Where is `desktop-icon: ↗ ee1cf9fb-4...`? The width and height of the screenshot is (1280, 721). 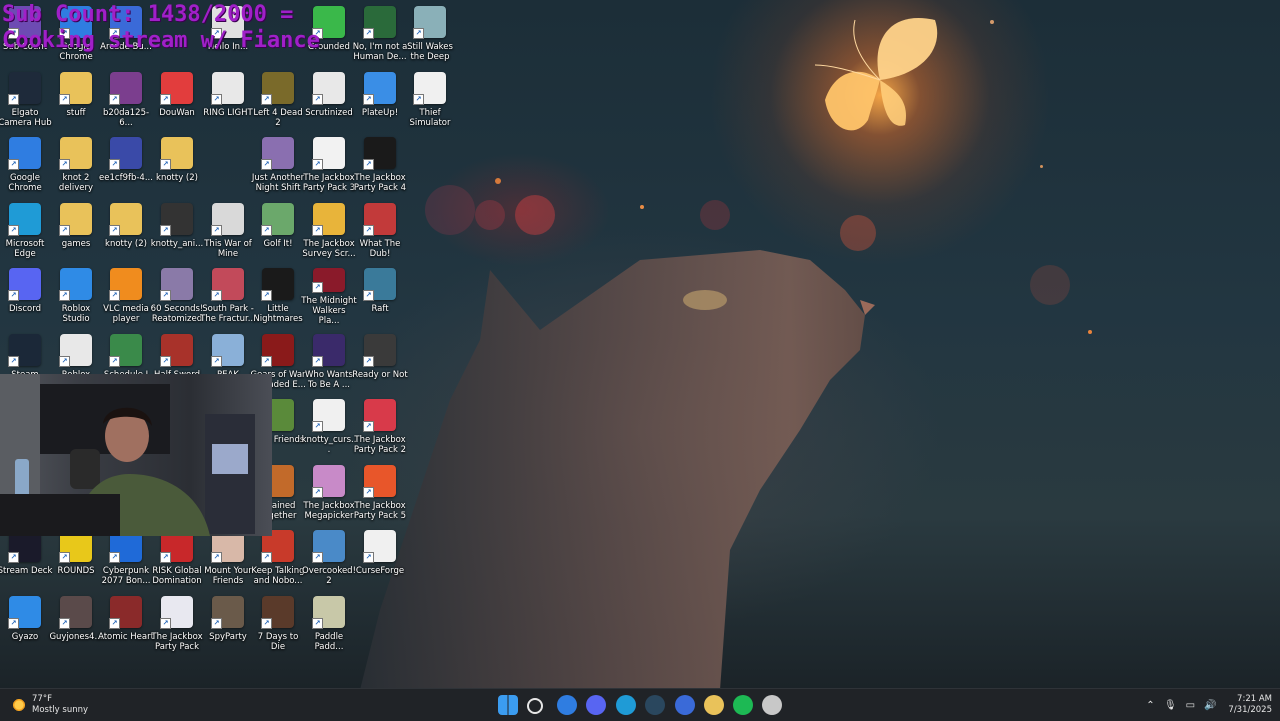 desktop-icon: ↗ ee1cf9fb-4... is located at coordinates (126, 164).